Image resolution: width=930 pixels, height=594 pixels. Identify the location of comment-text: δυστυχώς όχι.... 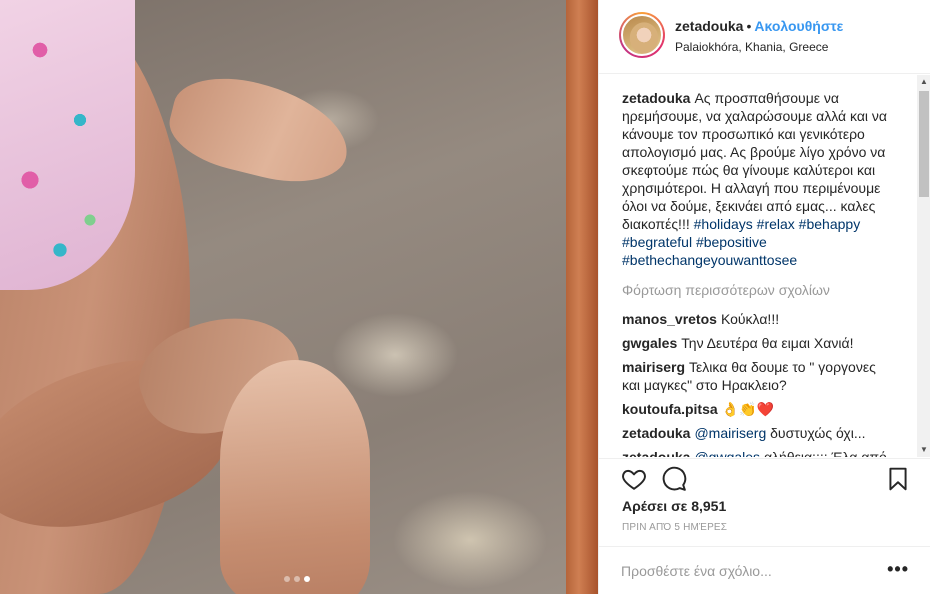
(818, 433).